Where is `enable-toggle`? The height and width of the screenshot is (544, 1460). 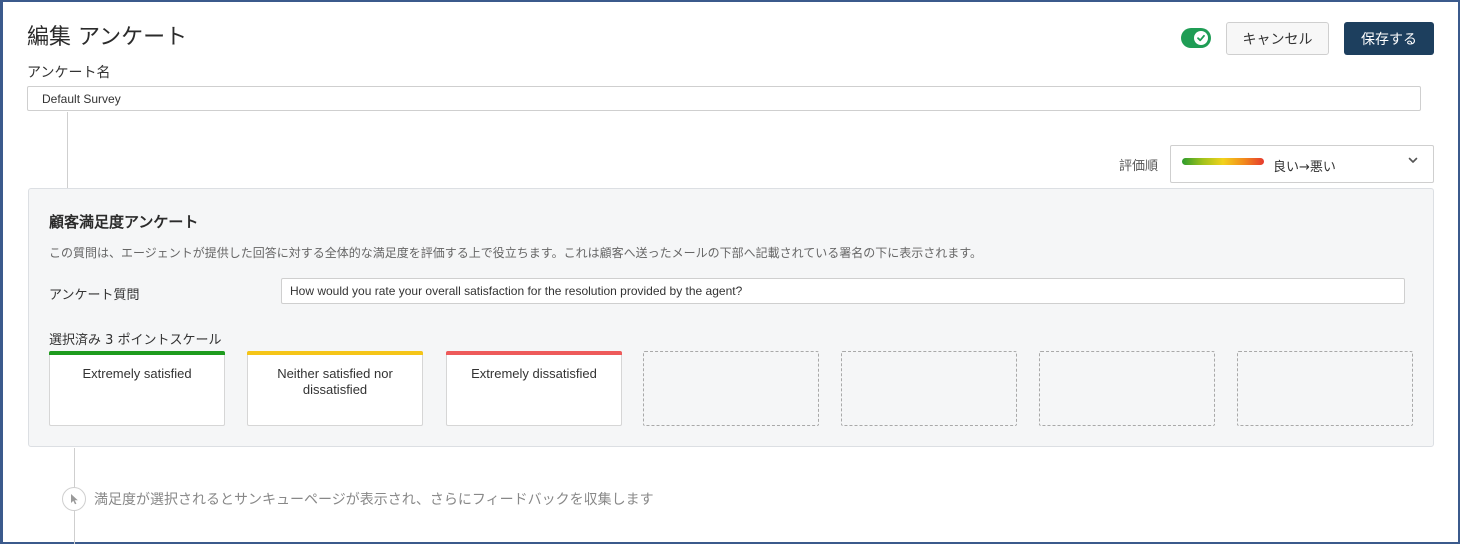
enable-toggle is located at coordinates (1196, 38).